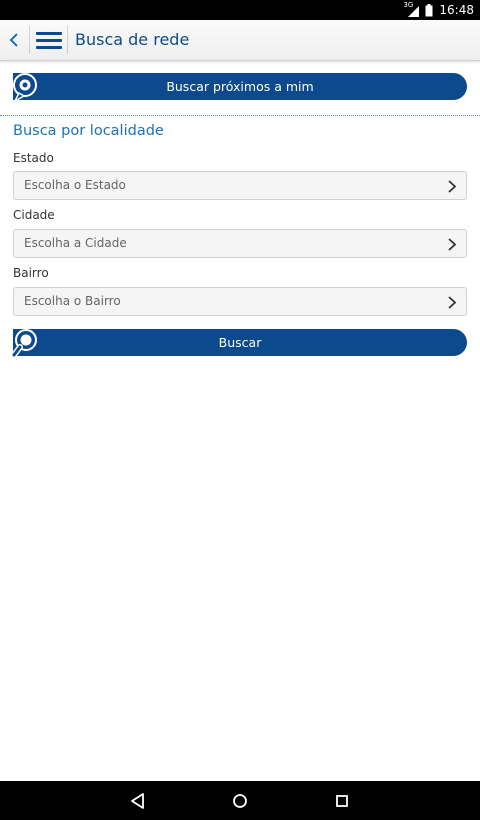 Image resolution: width=480 pixels, height=820 pixels. I want to click on search-nearby-label: Buscar próximos a mim, so click(240, 86).